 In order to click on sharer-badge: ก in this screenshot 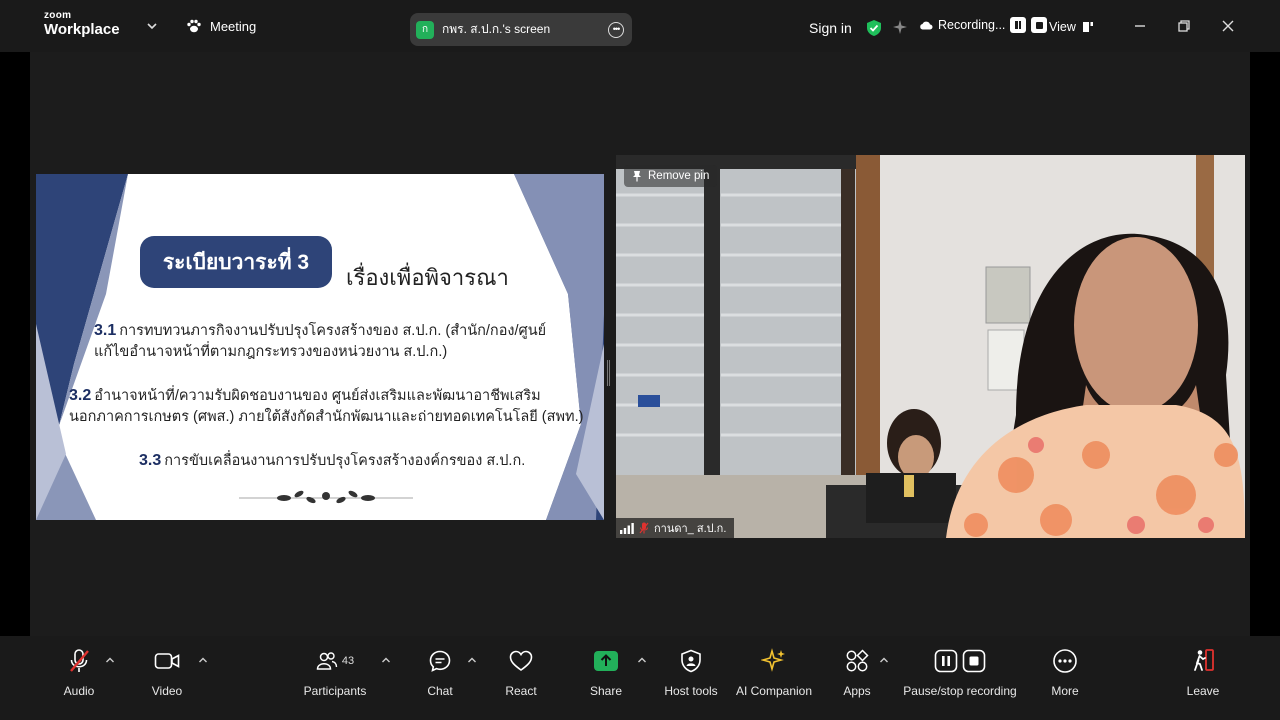, I will do `click(425, 29)`.